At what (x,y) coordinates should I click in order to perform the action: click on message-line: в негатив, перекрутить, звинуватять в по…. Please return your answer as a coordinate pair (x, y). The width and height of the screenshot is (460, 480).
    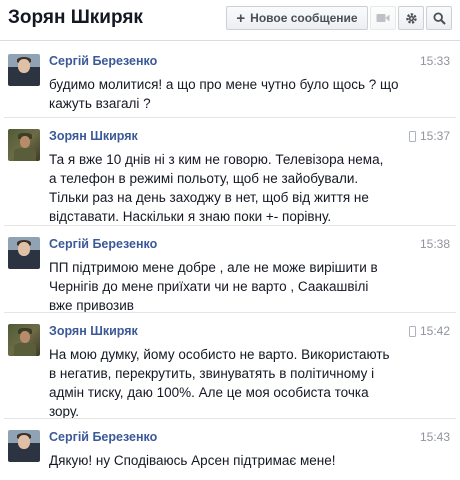
    Looking at the image, I should click on (212, 373).